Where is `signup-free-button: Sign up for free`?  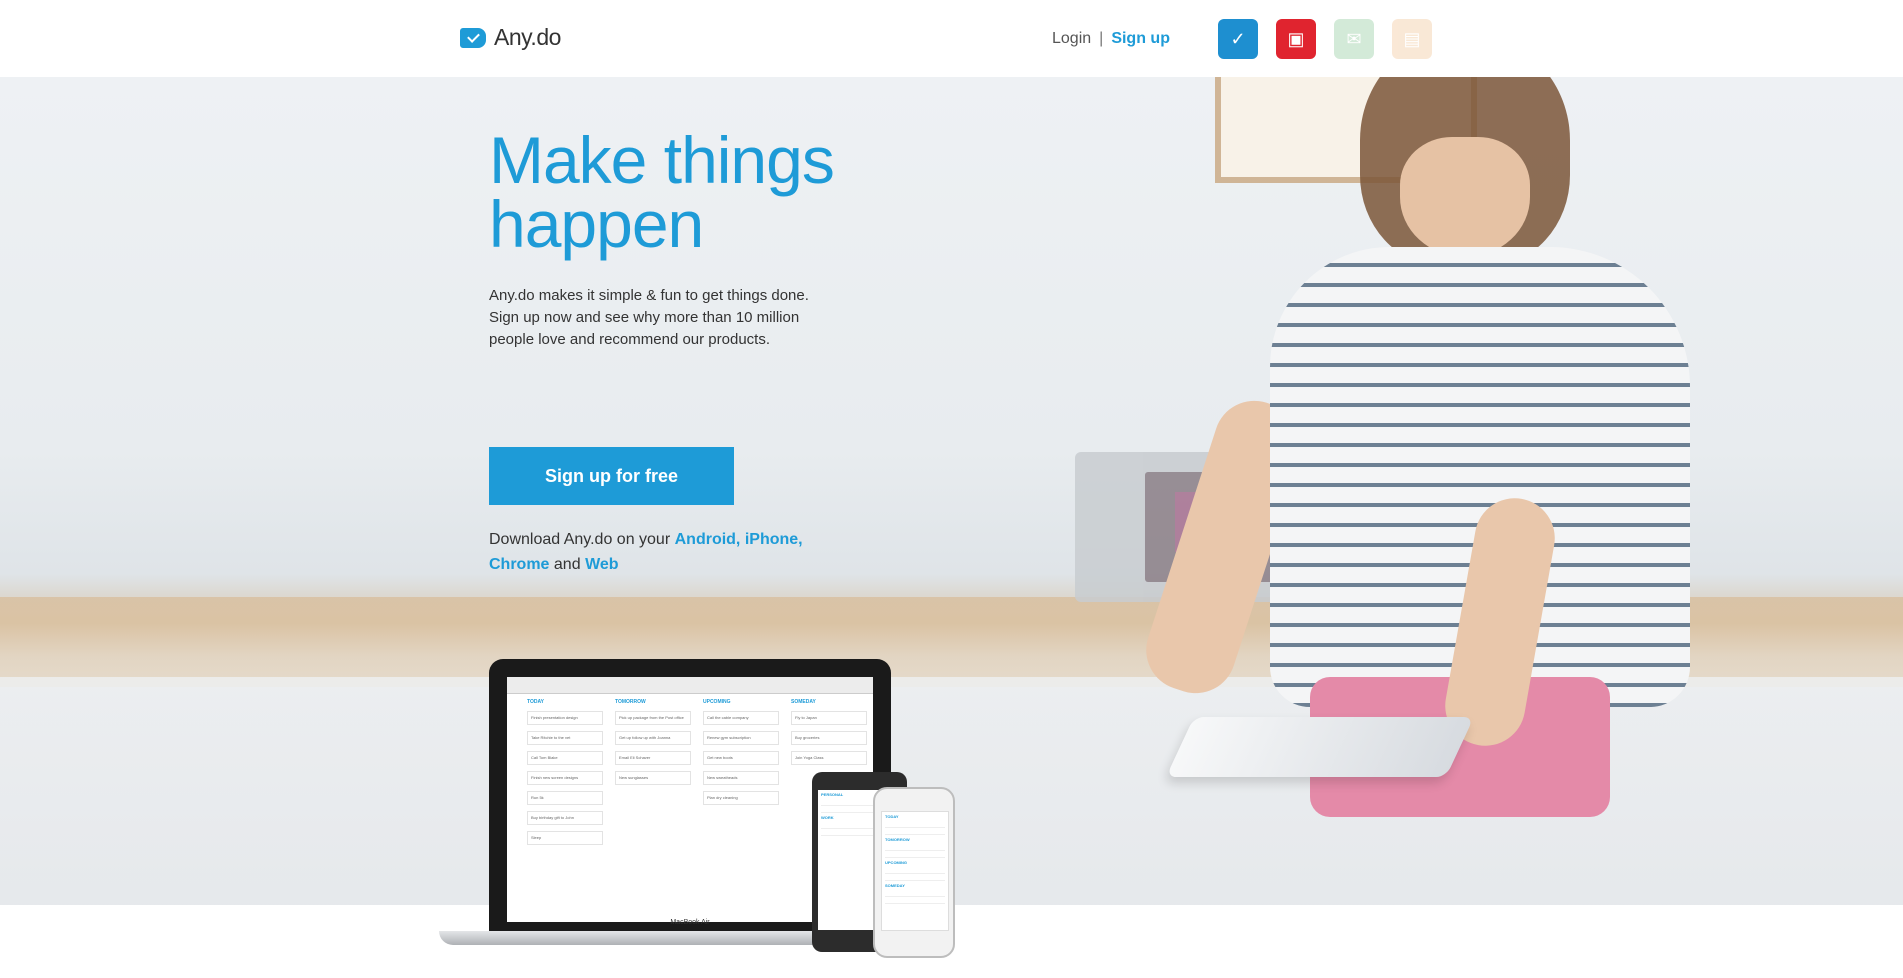
signup-free-button: Sign up for free is located at coordinates (611, 476).